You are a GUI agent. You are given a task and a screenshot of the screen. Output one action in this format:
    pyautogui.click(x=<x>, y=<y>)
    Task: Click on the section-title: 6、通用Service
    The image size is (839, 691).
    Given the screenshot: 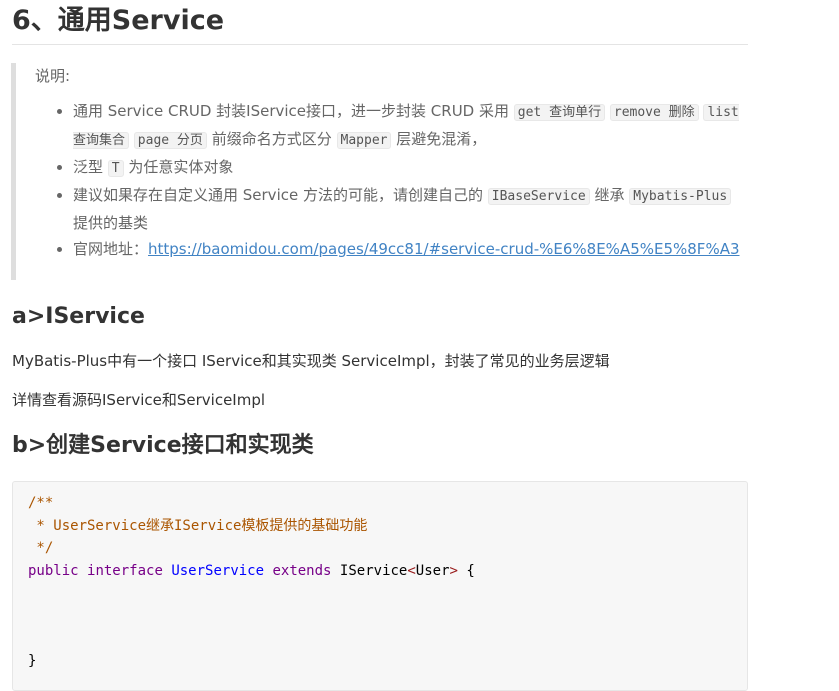 What is the action you would take?
    pyautogui.click(x=380, y=24)
    